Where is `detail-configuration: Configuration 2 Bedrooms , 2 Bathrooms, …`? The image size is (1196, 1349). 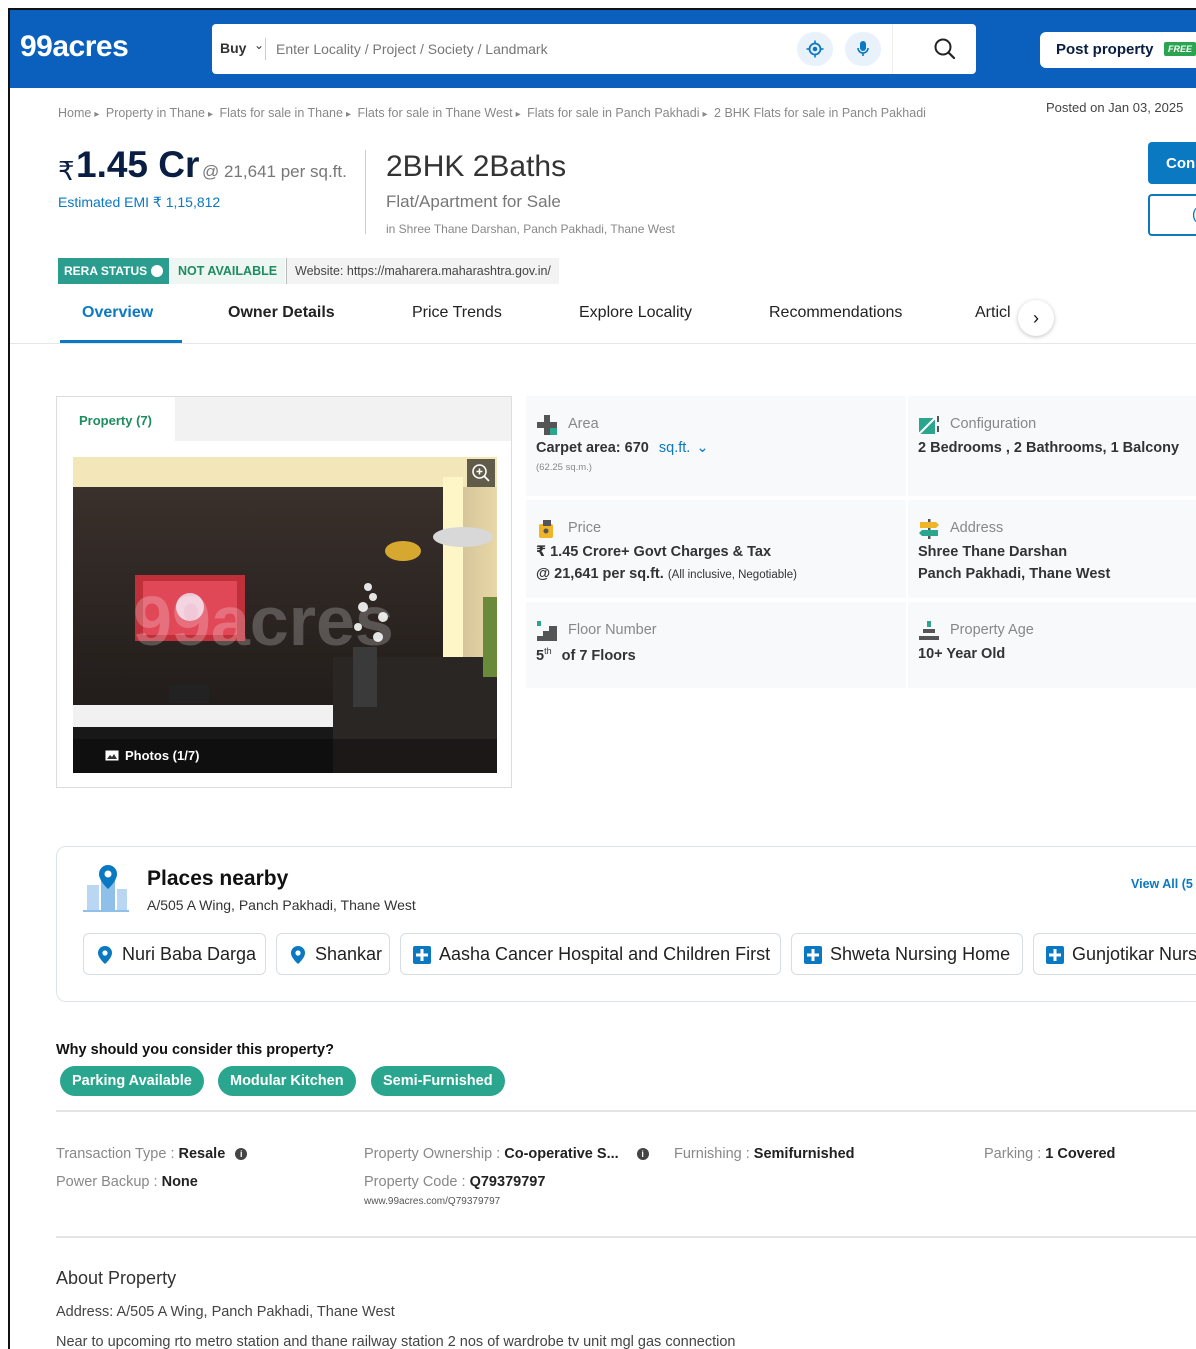
detail-configuration: Configuration 2 Bedrooms , 2 Bathrooms, … is located at coordinates (1052, 446).